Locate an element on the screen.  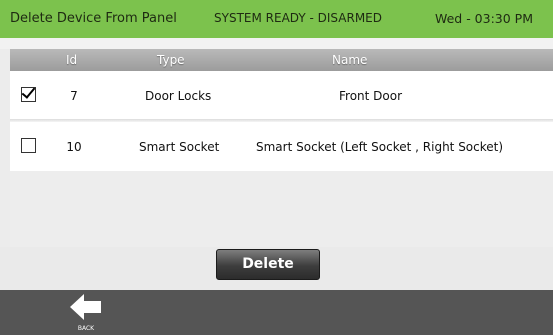
back-label: BACK is located at coordinates (86, 328).